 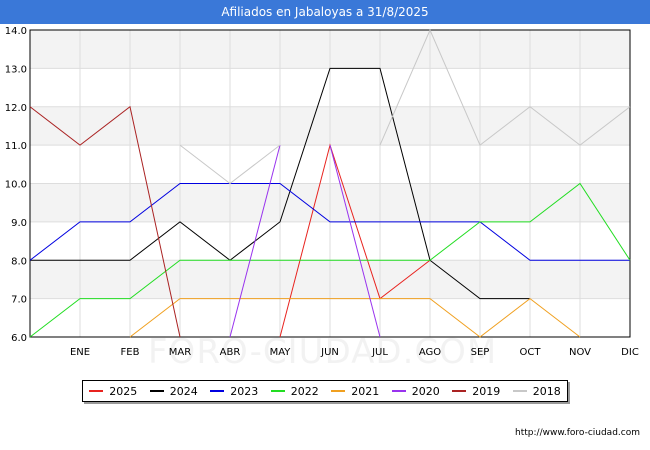 What do you see at coordinates (355, 241) in the screenshot?
I see `series-line-2020b` at bounding box center [355, 241].